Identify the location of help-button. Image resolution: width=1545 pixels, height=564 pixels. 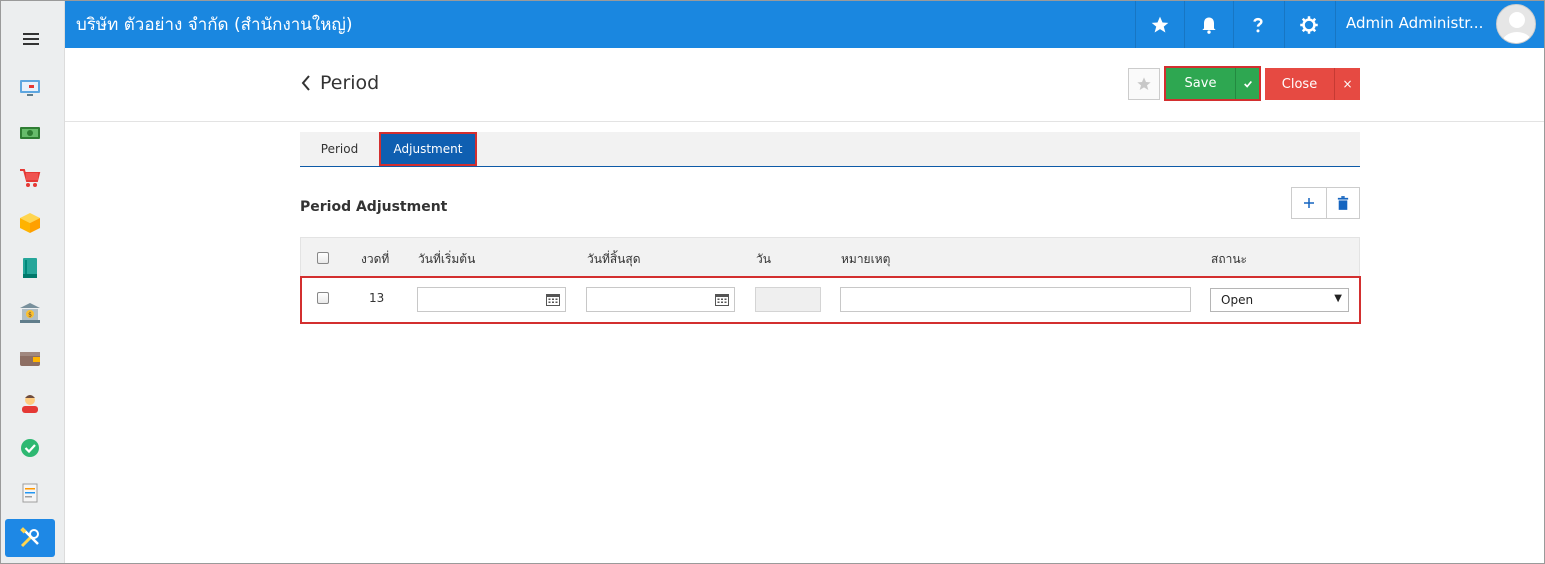
(1257, 24).